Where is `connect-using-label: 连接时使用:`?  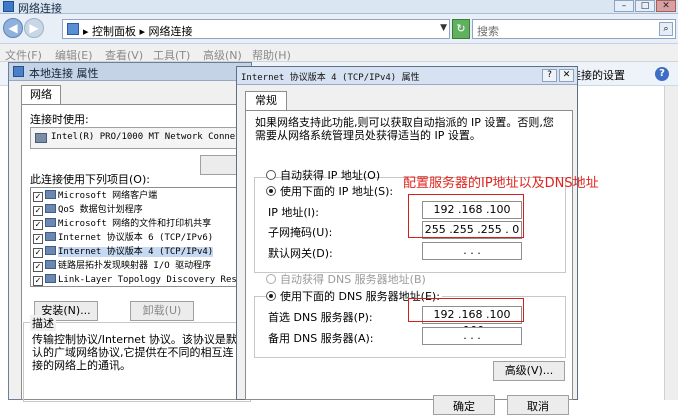 connect-using-label: 连接时使用: is located at coordinates (59, 119).